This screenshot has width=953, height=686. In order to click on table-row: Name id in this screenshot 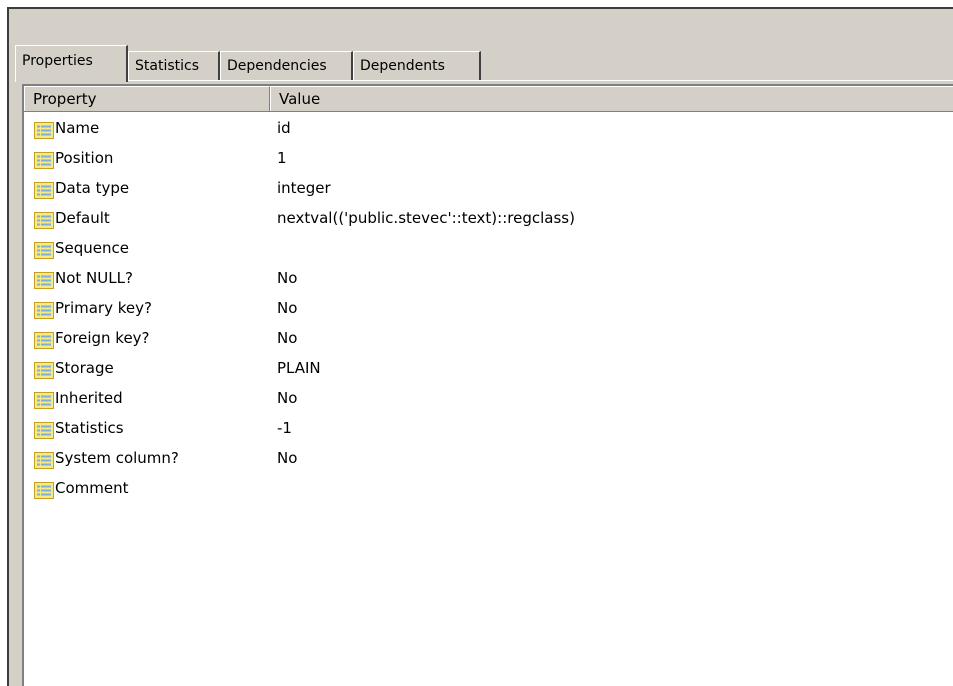, I will do `click(488, 128)`.